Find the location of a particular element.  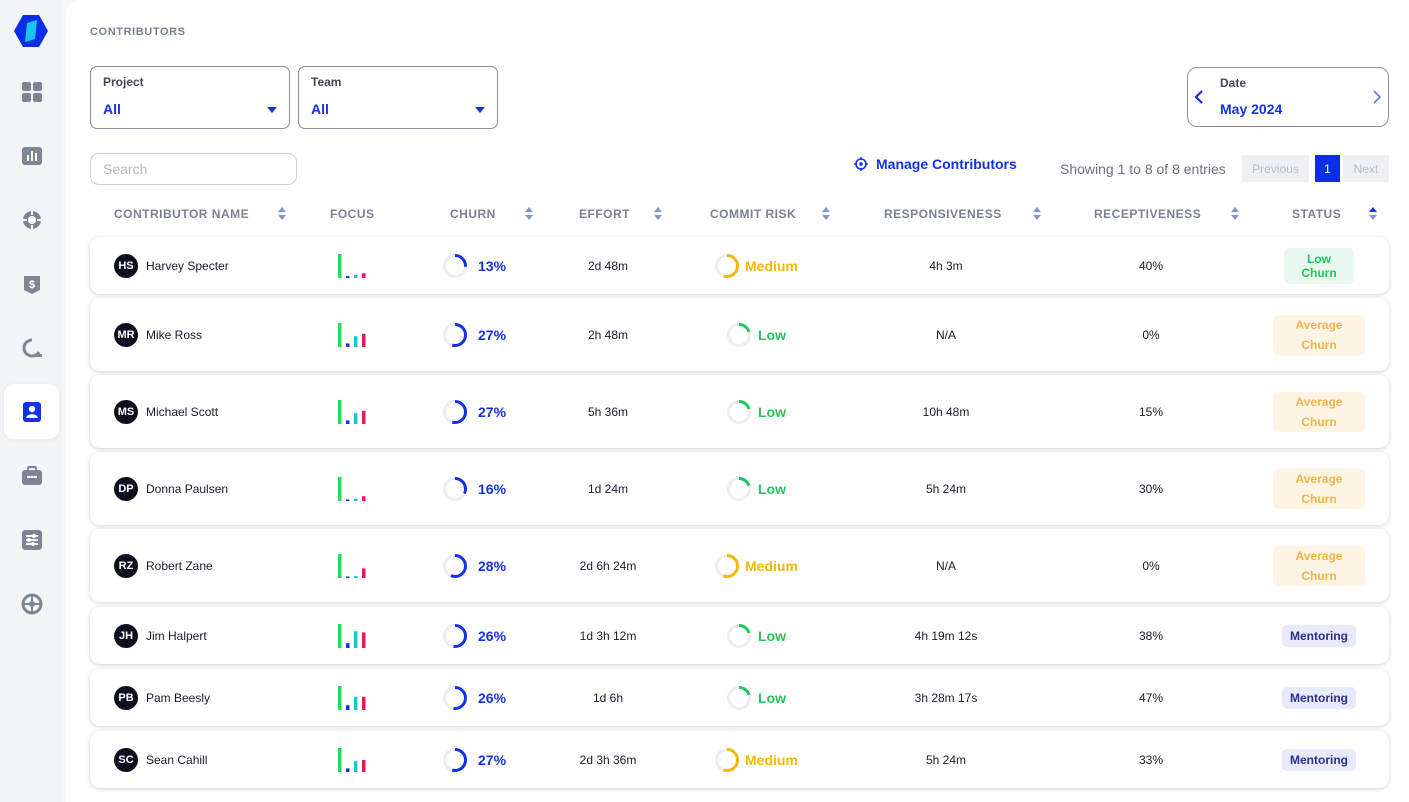

page-1-button: 1 is located at coordinates (1327, 168).